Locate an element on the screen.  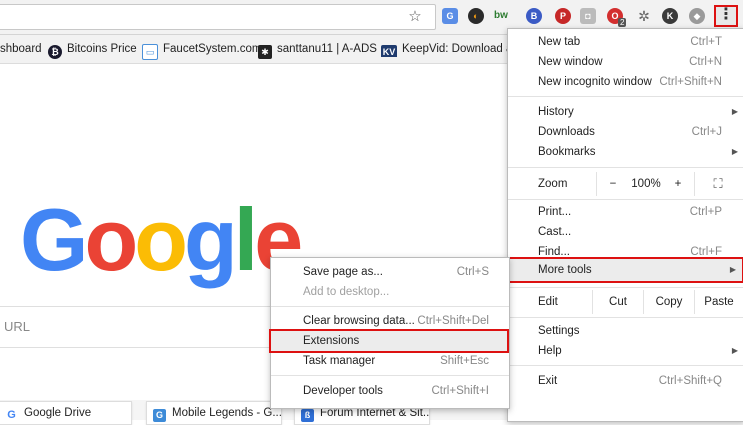
bookmark-a-ads: ✱ santtanu11 | A-ADS is located at coordinates (317, 50).